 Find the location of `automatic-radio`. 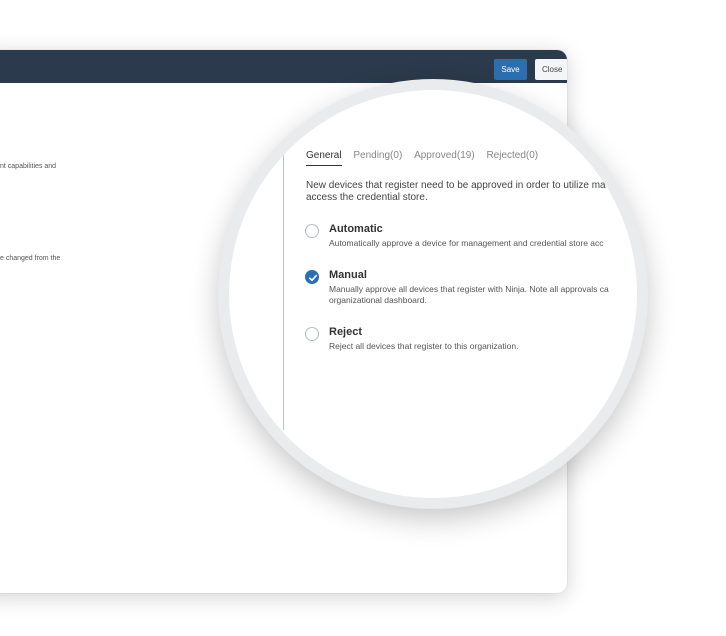

automatic-radio is located at coordinates (312, 231).